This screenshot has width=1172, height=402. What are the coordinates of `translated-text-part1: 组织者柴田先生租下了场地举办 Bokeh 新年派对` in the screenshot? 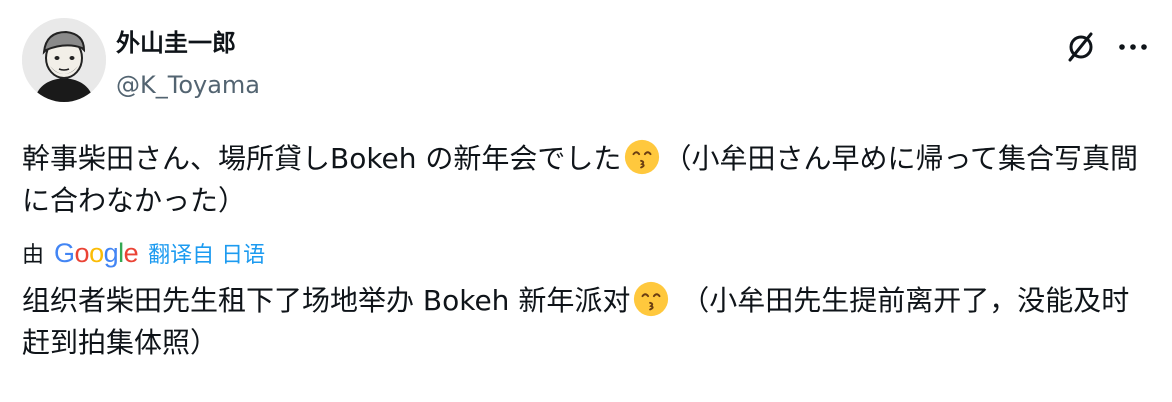 It's located at (326, 300).